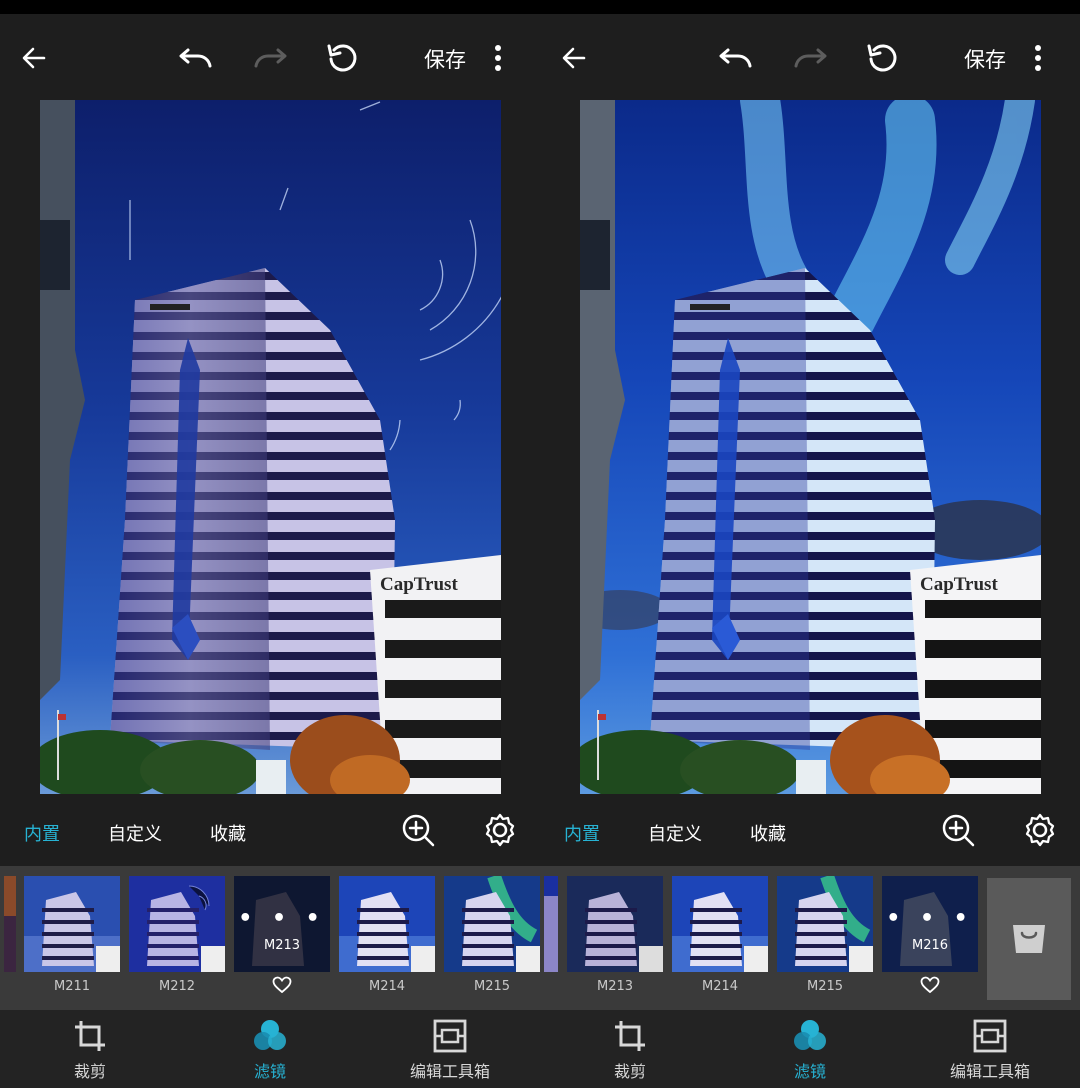 This screenshot has width=1080, height=1088. I want to click on filter-item-selected: • • • M216, so click(930, 943).